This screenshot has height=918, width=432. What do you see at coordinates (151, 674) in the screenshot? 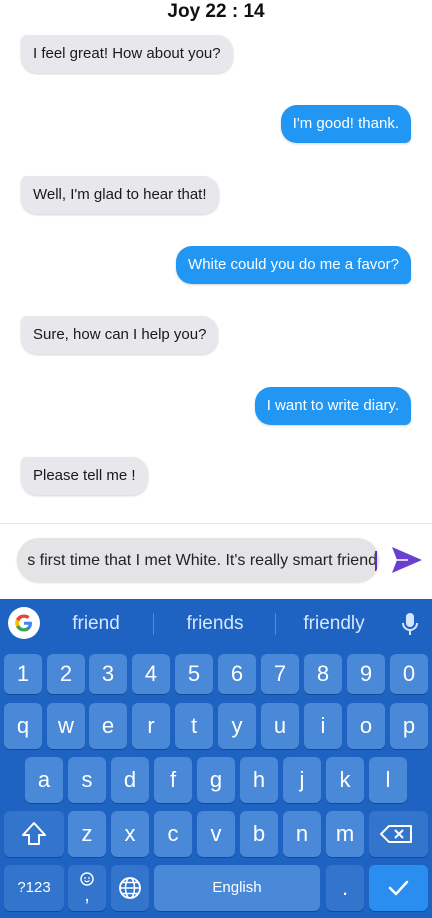
I see `key-4: 4` at bounding box center [151, 674].